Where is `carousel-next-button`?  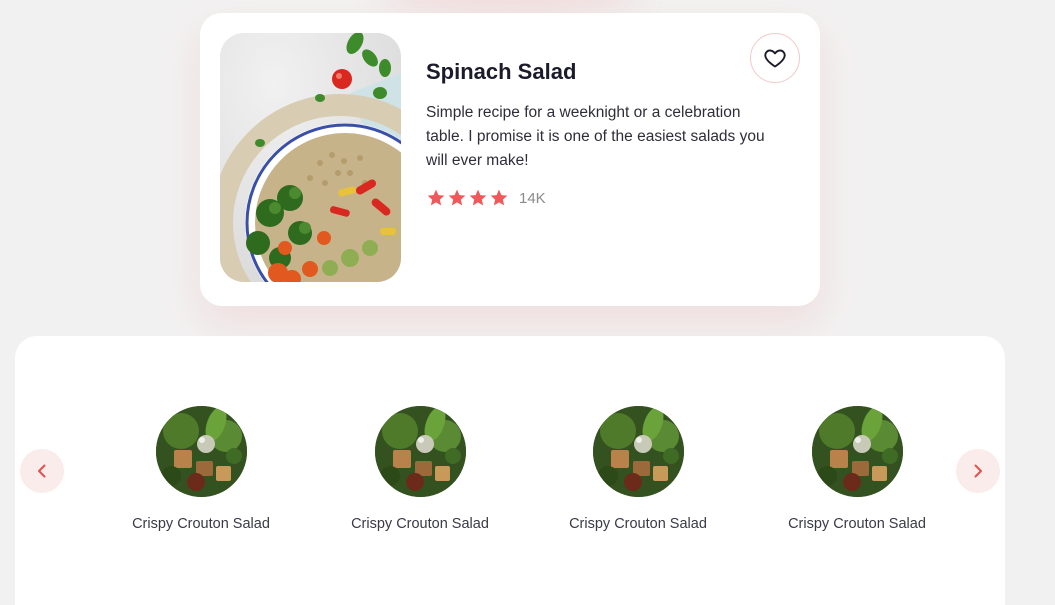
carousel-next-button is located at coordinates (978, 471).